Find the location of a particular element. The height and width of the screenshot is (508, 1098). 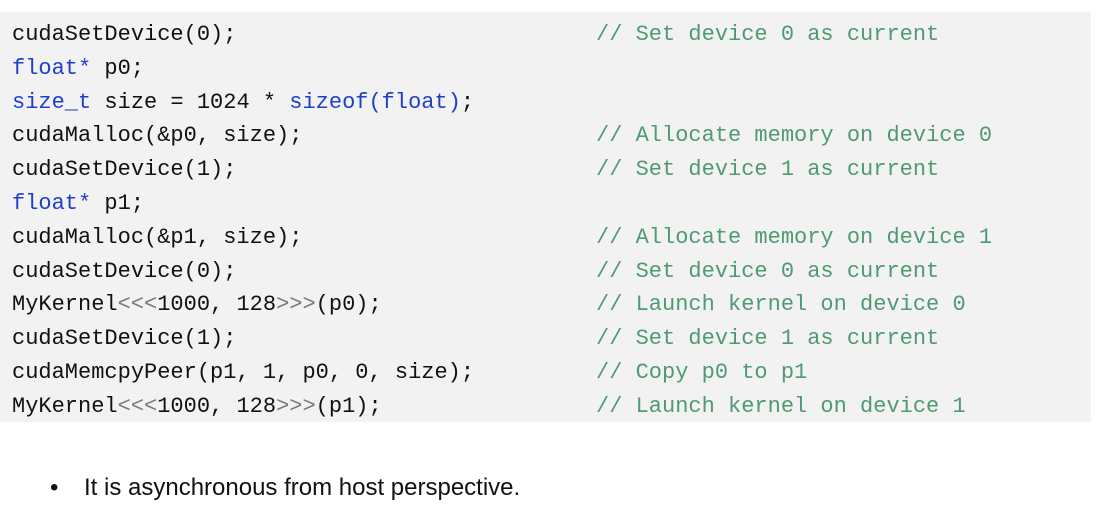

code-statement: MyKernel<<<1000, 128>>>(p1); is located at coordinates (197, 407).